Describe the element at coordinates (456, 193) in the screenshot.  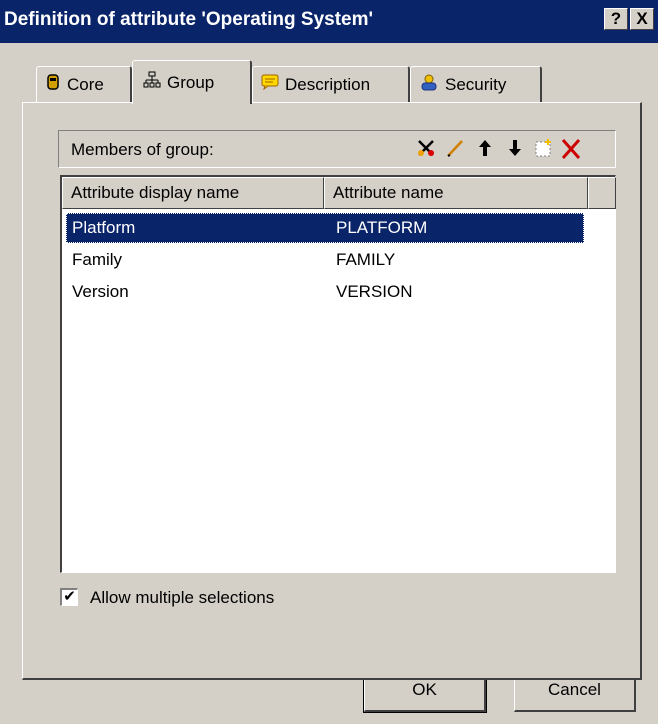
I see `column-header-attribute-name: Attribute name` at that location.